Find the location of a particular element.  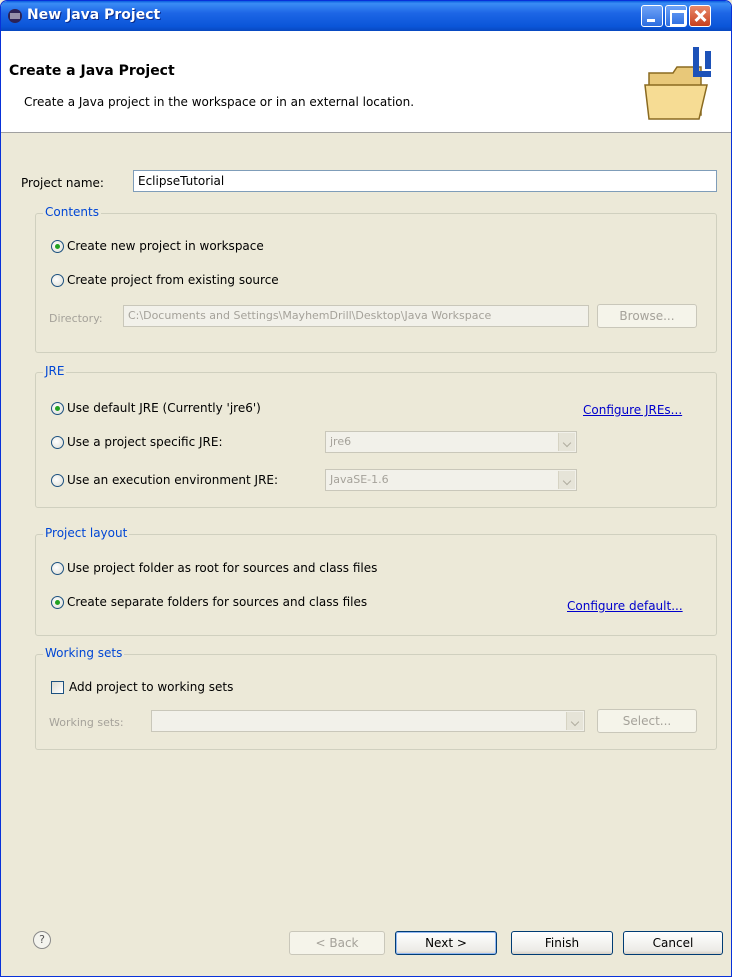

project-name-input: EclipseTutorial is located at coordinates (425, 181).